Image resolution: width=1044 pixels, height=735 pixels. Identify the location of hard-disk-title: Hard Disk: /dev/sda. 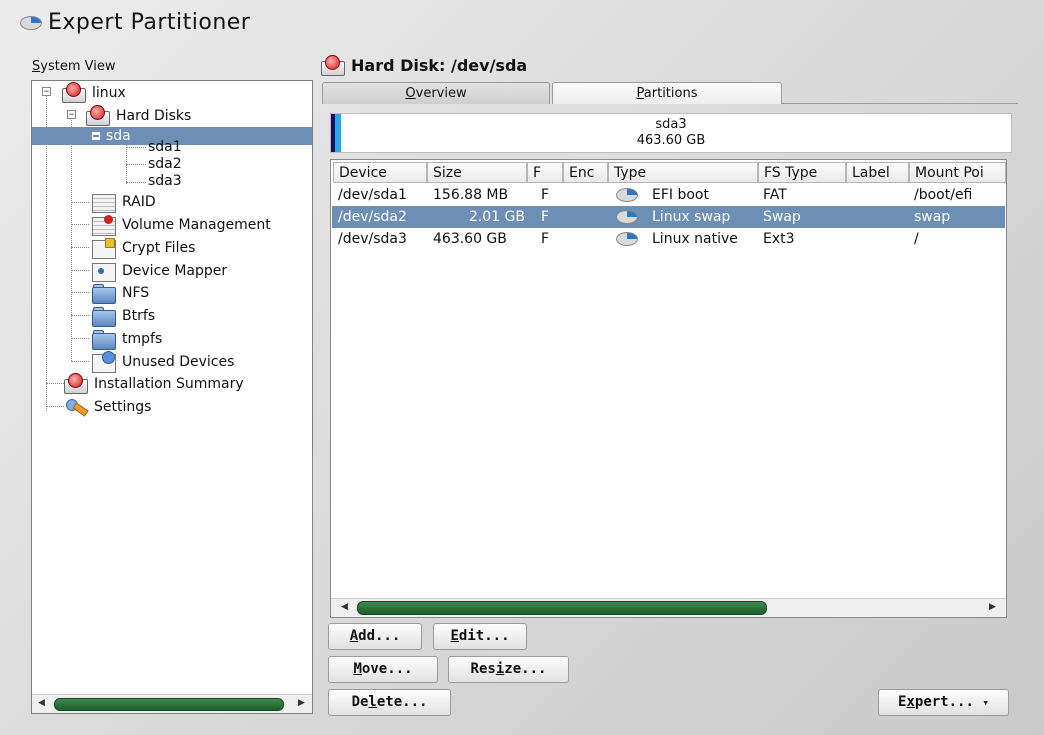
(424, 65).